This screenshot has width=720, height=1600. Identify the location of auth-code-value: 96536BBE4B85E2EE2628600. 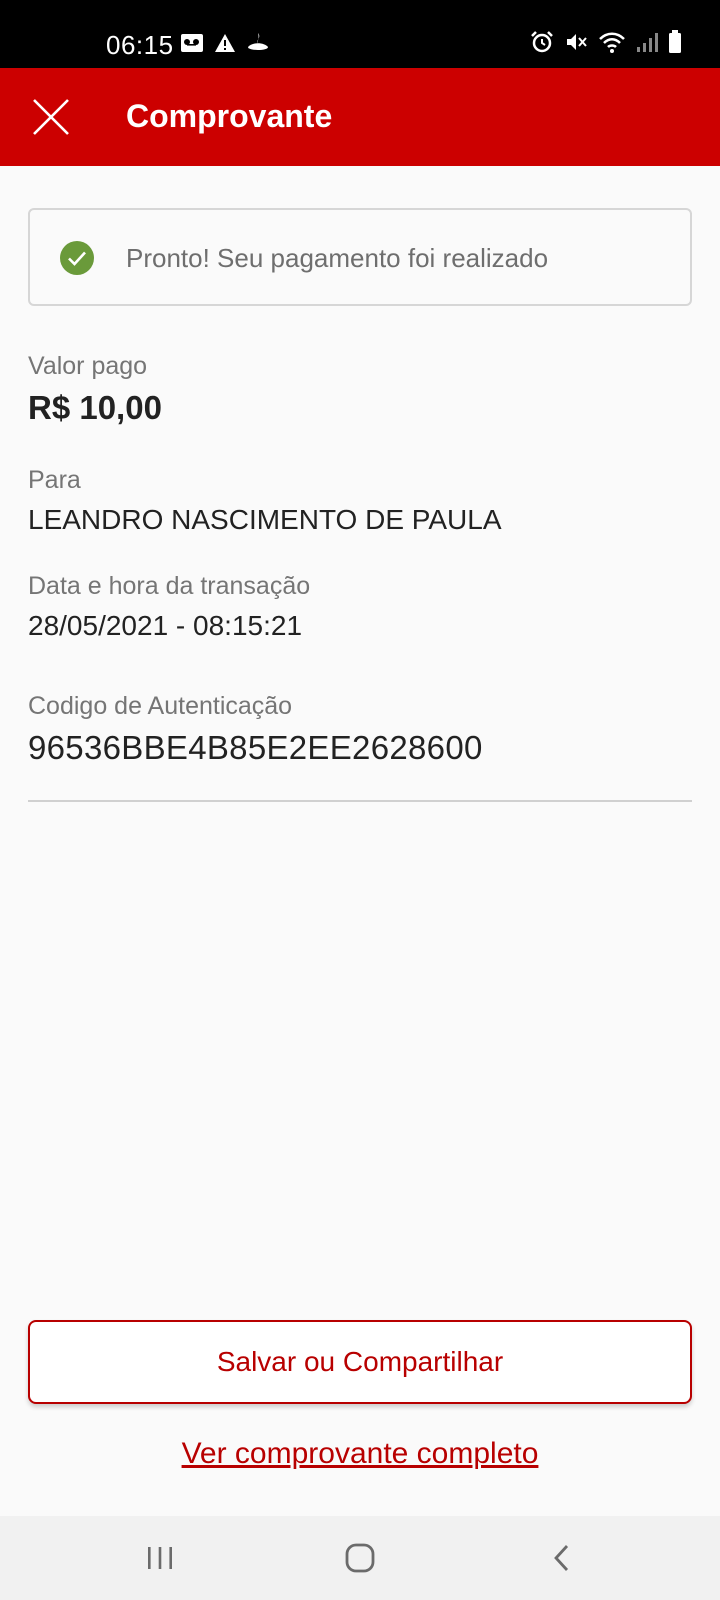
(255, 747).